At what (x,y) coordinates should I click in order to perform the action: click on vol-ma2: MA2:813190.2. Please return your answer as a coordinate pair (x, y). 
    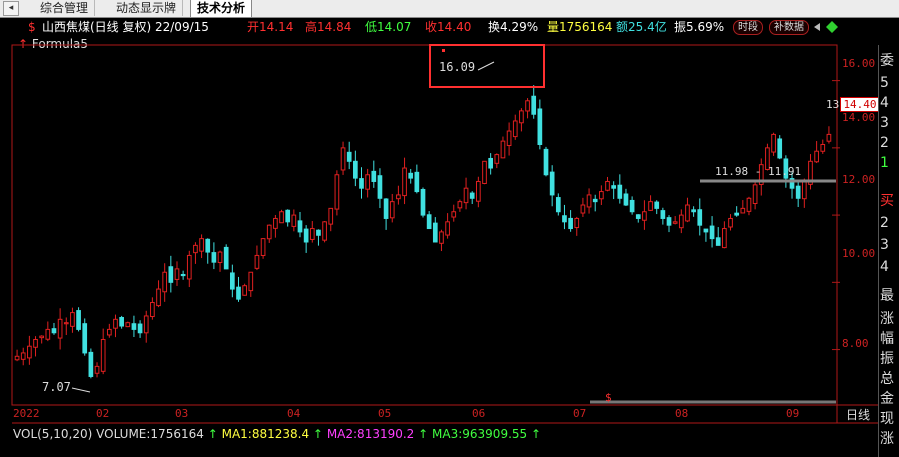
    Looking at the image, I should click on (370, 434).